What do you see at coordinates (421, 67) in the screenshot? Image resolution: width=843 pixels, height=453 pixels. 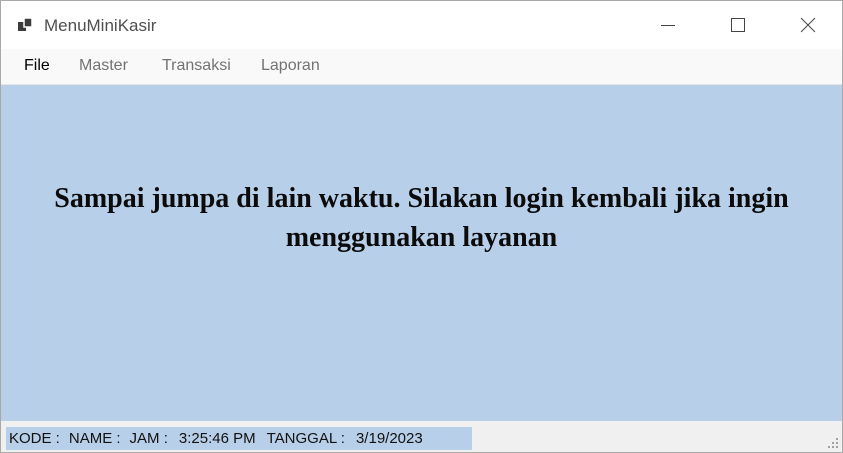 I see `menu-bar: File Master Transaksi Laporan` at bounding box center [421, 67].